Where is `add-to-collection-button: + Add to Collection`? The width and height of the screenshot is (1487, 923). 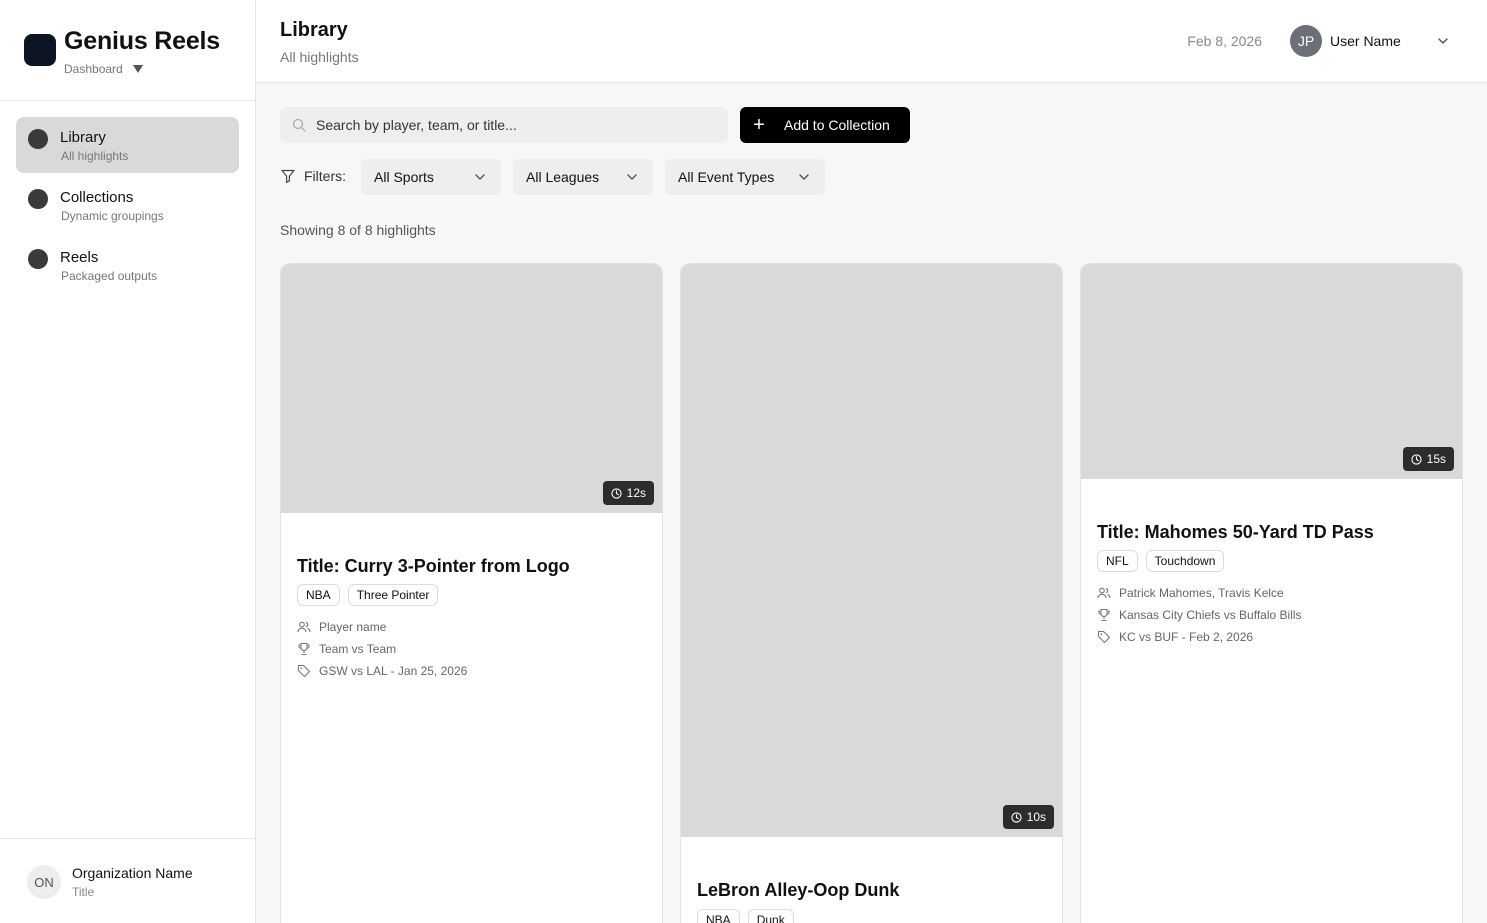
add-to-collection-button: + Add to Collection is located at coordinates (825, 125).